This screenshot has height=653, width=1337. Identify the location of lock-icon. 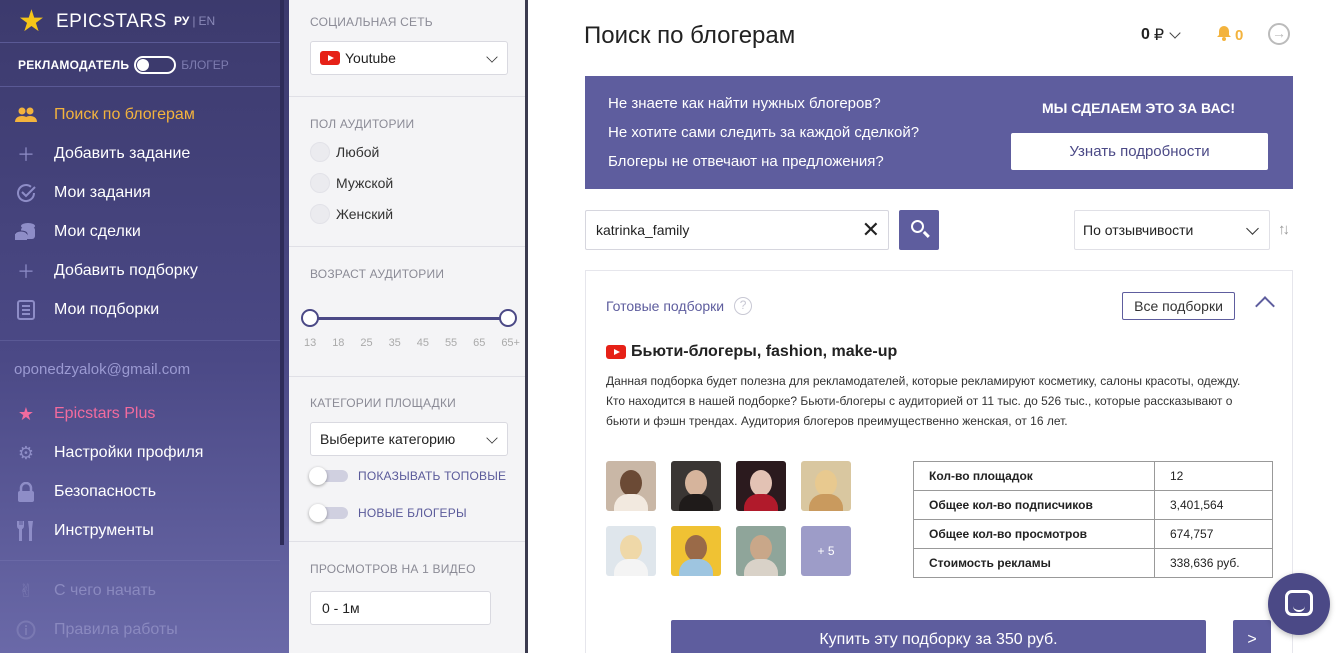
(26, 492).